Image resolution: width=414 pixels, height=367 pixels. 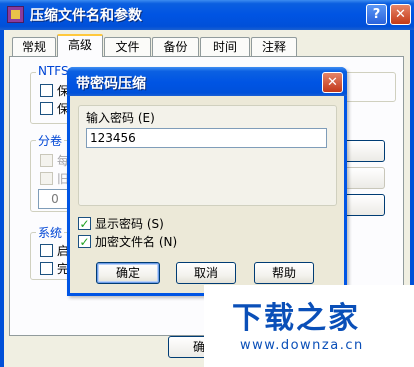 What do you see at coordinates (332, 82) in the screenshot?
I see `dialog-close-button: ✕` at bounding box center [332, 82].